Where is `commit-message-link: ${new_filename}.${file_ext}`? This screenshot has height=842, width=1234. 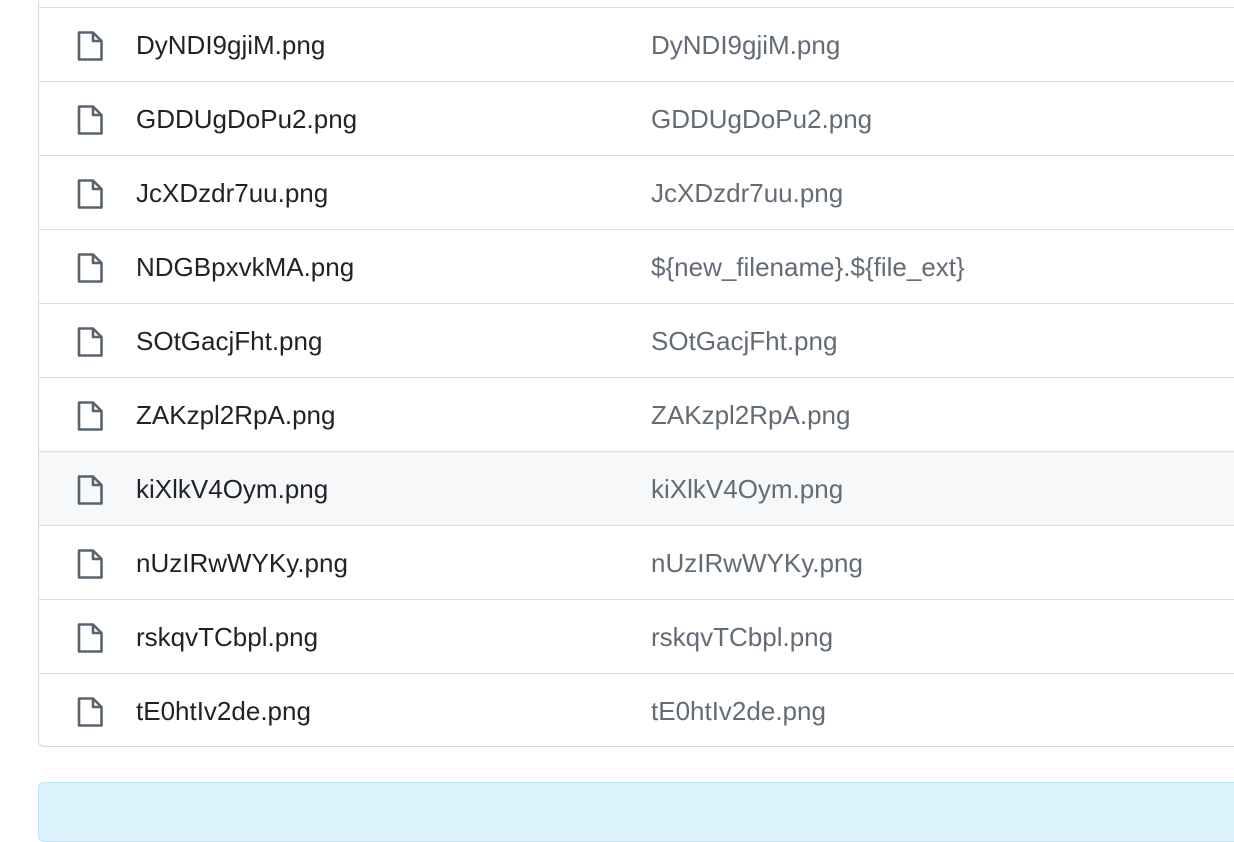
commit-message-link: ${new_filename}.${file_ext} is located at coordinates (808, 267).